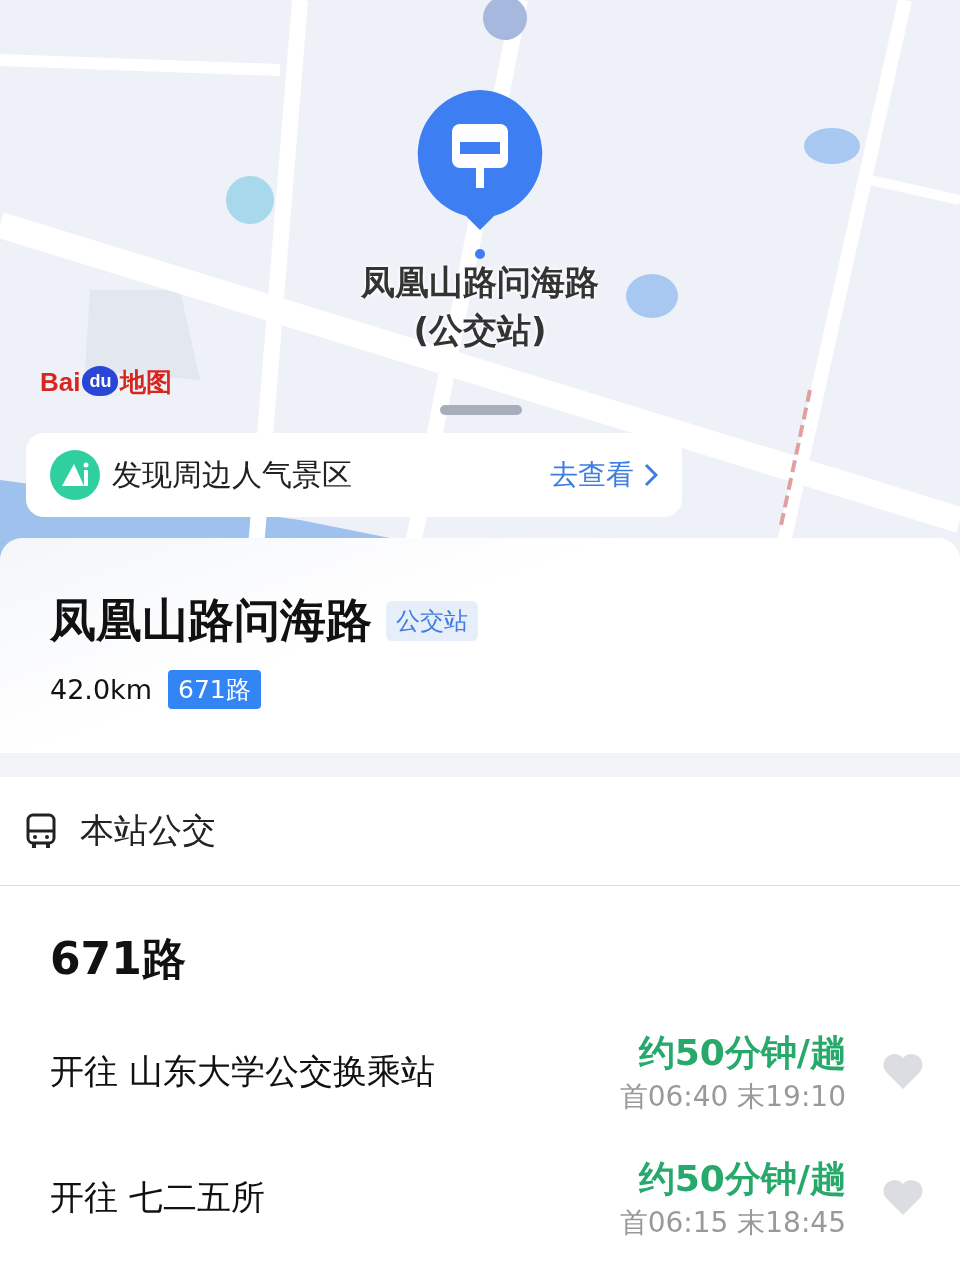  Describe the element at coordinates (101, 689) in the screenshot. I see `distance-text: 42.0km` at that location.